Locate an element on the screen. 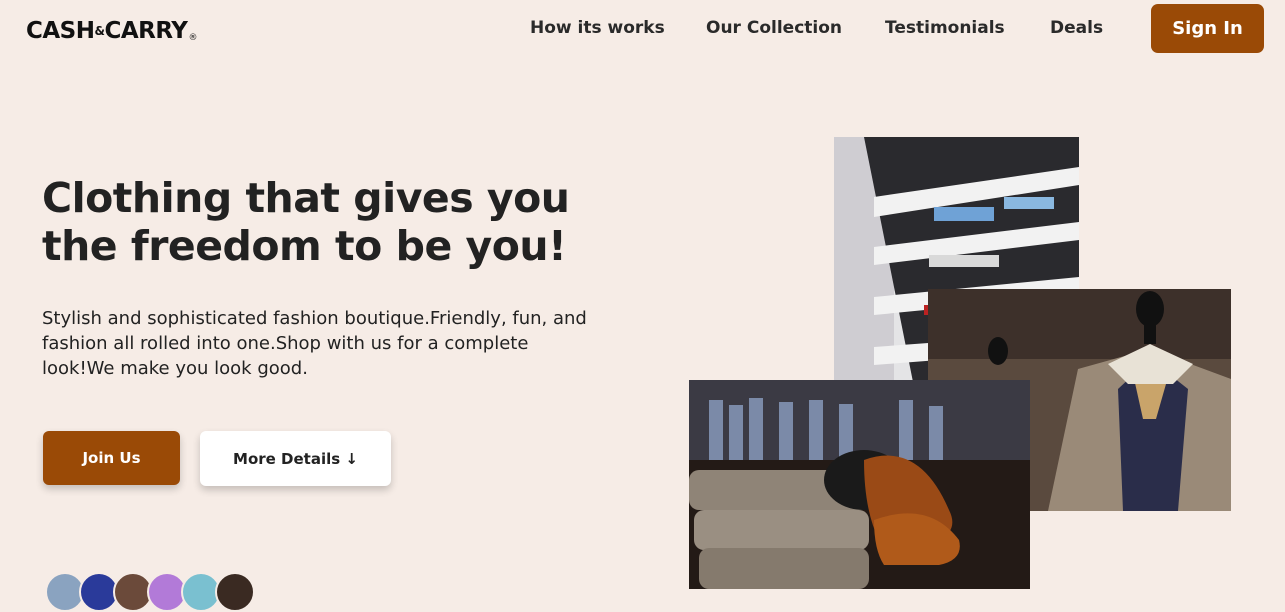 Image resolution: width=1285 pixels, height=612 pixels. brand-logo: CASH&CARRY® is located at coordinates (111, 31).